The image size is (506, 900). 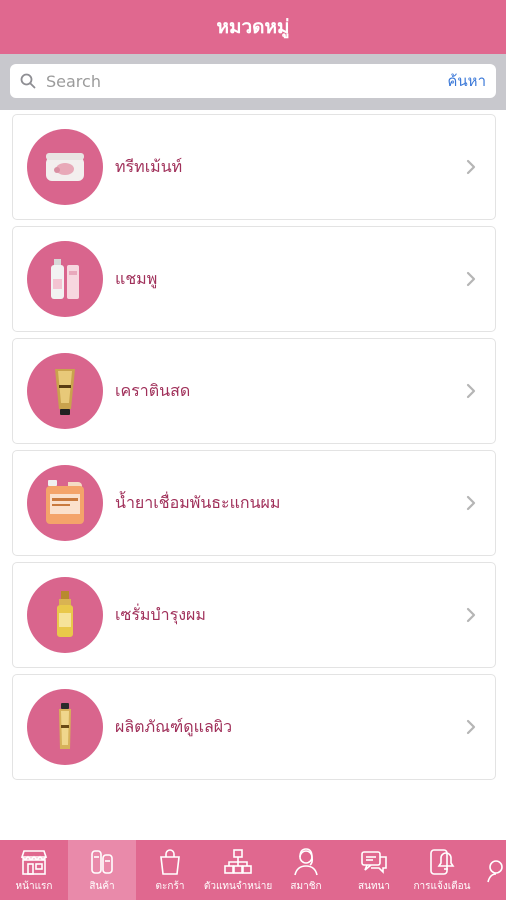 I want to click on tab-label: สินค้า, so click(x=102, y=886).